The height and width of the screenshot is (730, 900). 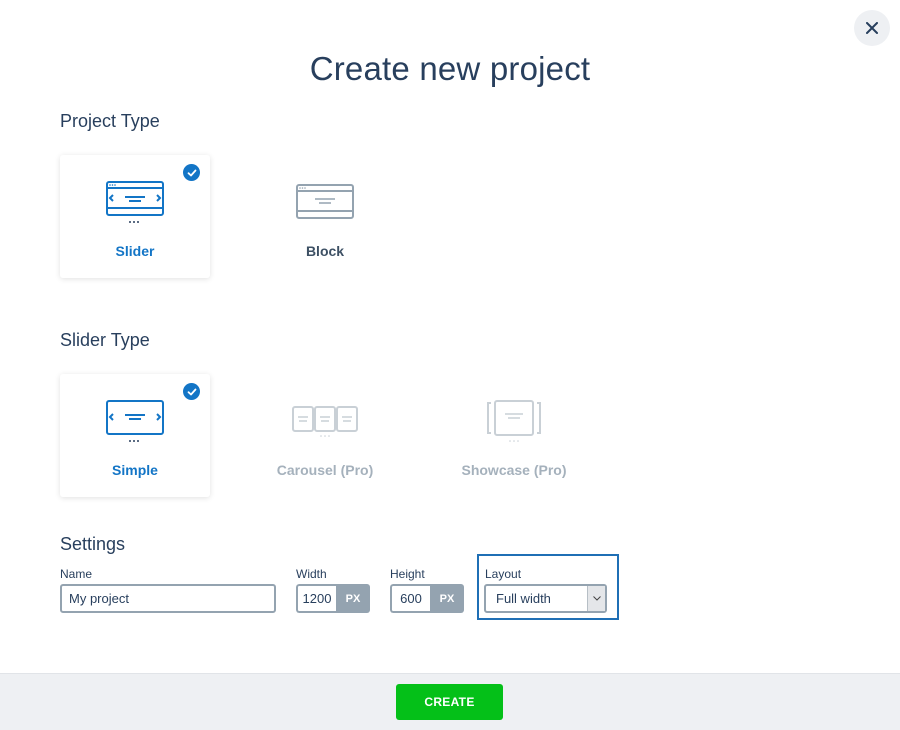 I want to click on height-label: Height, so click(x=407, y=574).